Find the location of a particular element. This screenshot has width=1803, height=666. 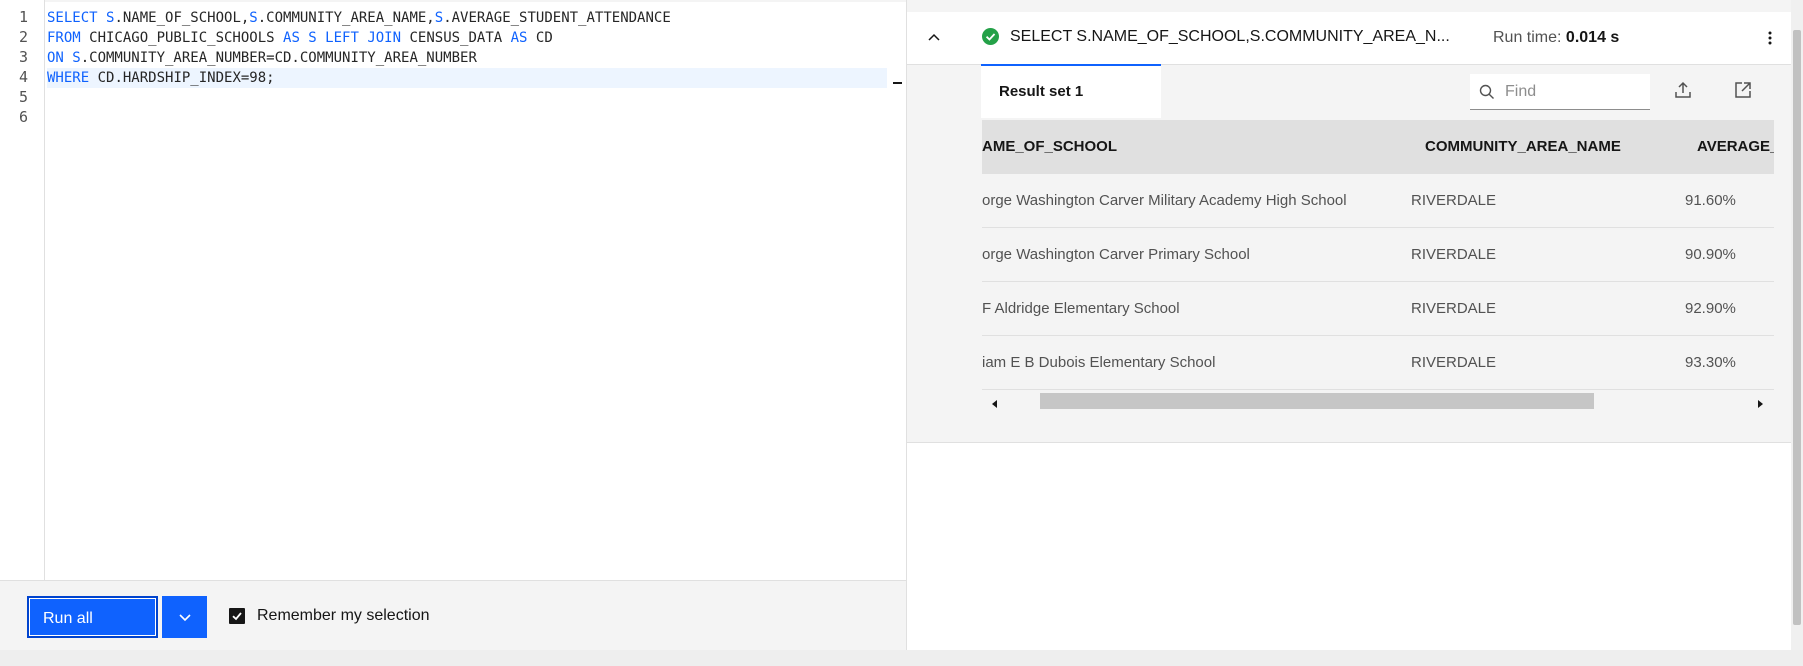

scrollbar-thumb is located at coordinates (1317, 401).